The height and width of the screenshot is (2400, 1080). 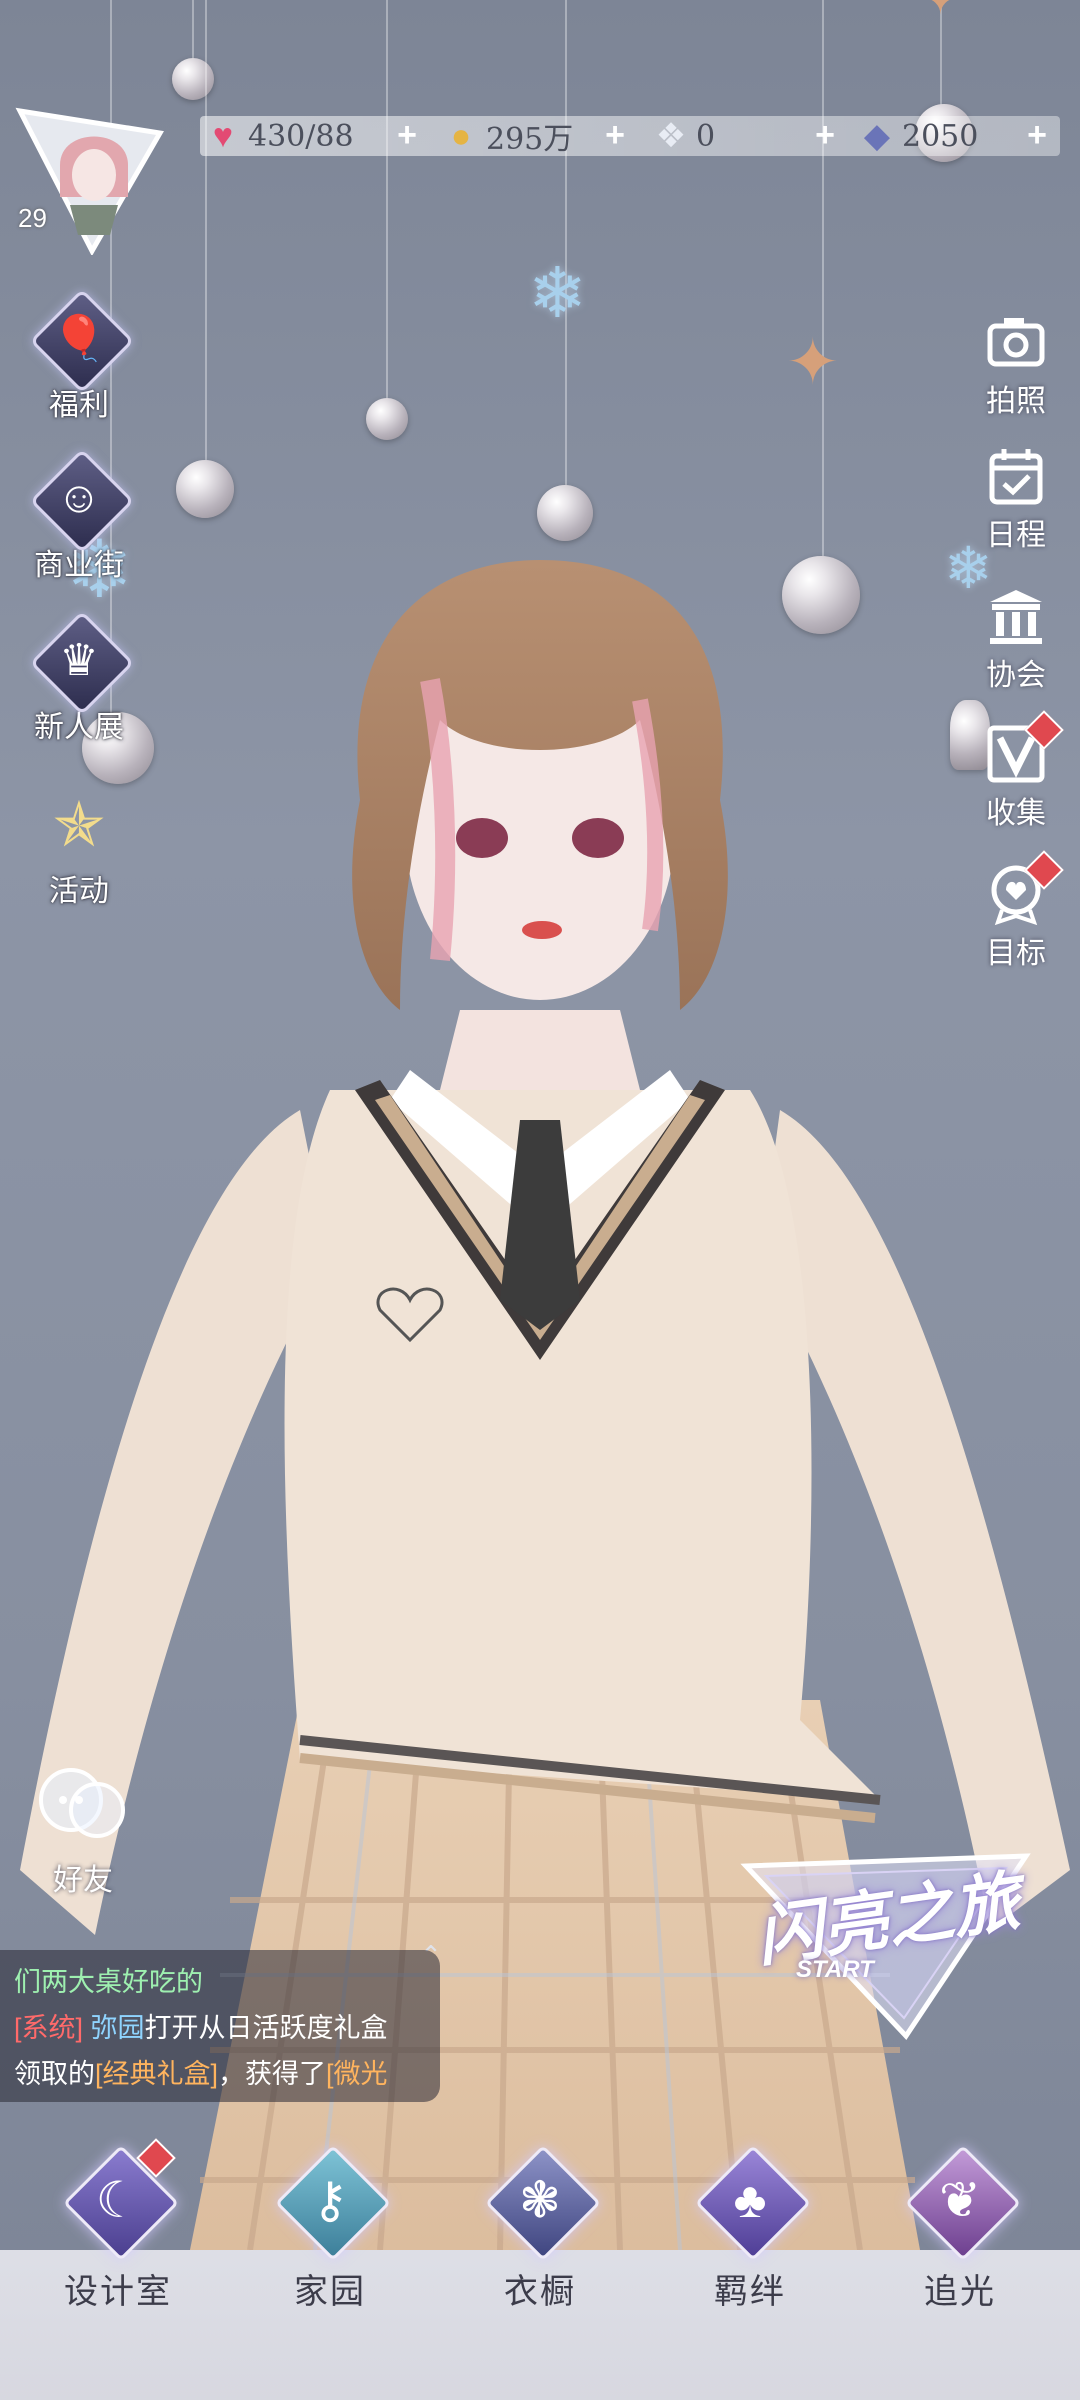 I want to click on nav-label: 家园, so click(x=330, y=2292).